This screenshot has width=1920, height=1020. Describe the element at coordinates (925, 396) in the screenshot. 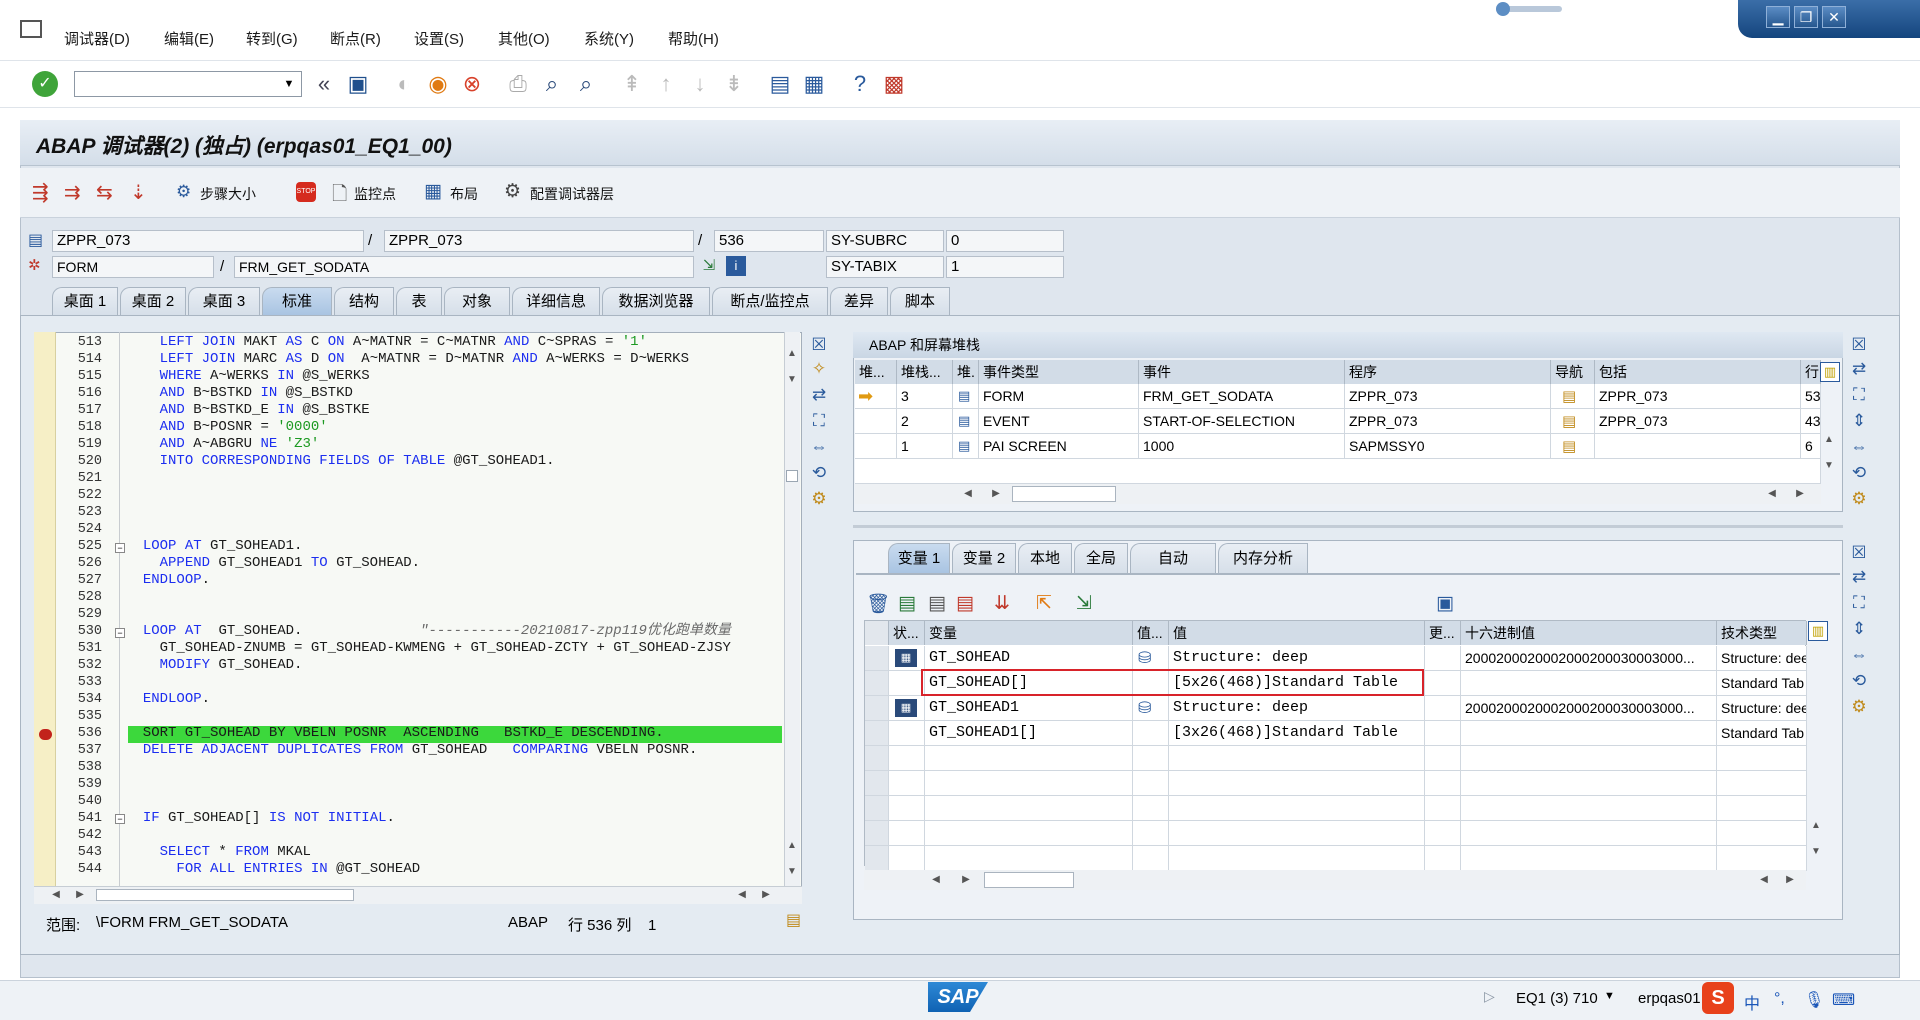

I see `stack-cell-level: 3` at that location.